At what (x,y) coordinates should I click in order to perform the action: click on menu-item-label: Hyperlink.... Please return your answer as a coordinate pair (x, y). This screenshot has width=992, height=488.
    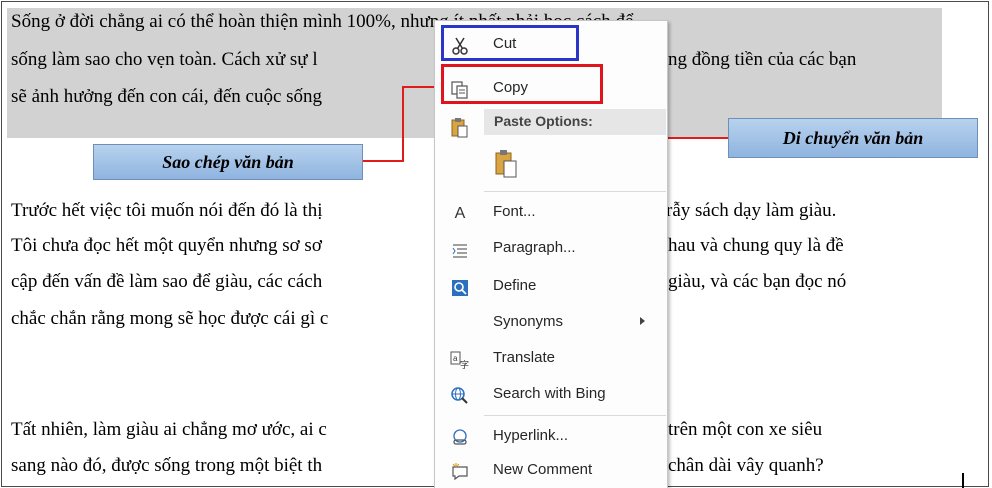
    Looking at the image, I should click on (531, 435).